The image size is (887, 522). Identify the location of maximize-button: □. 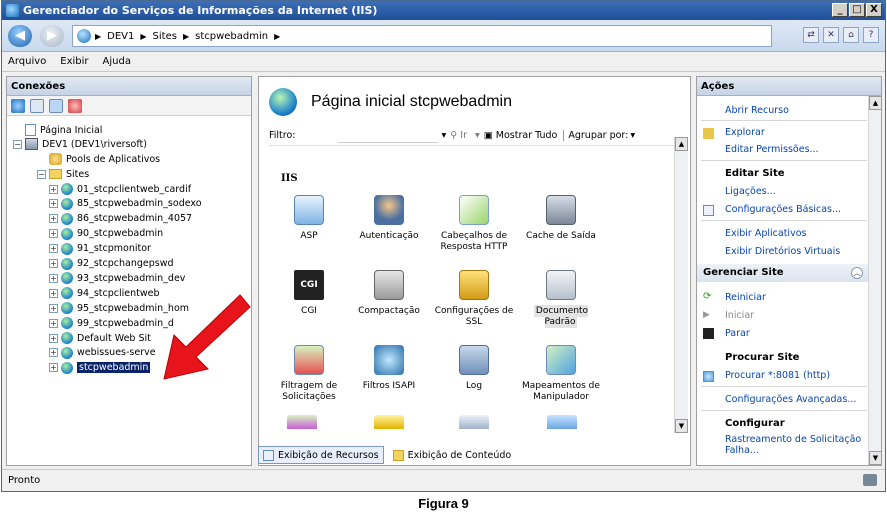
(857, 10).